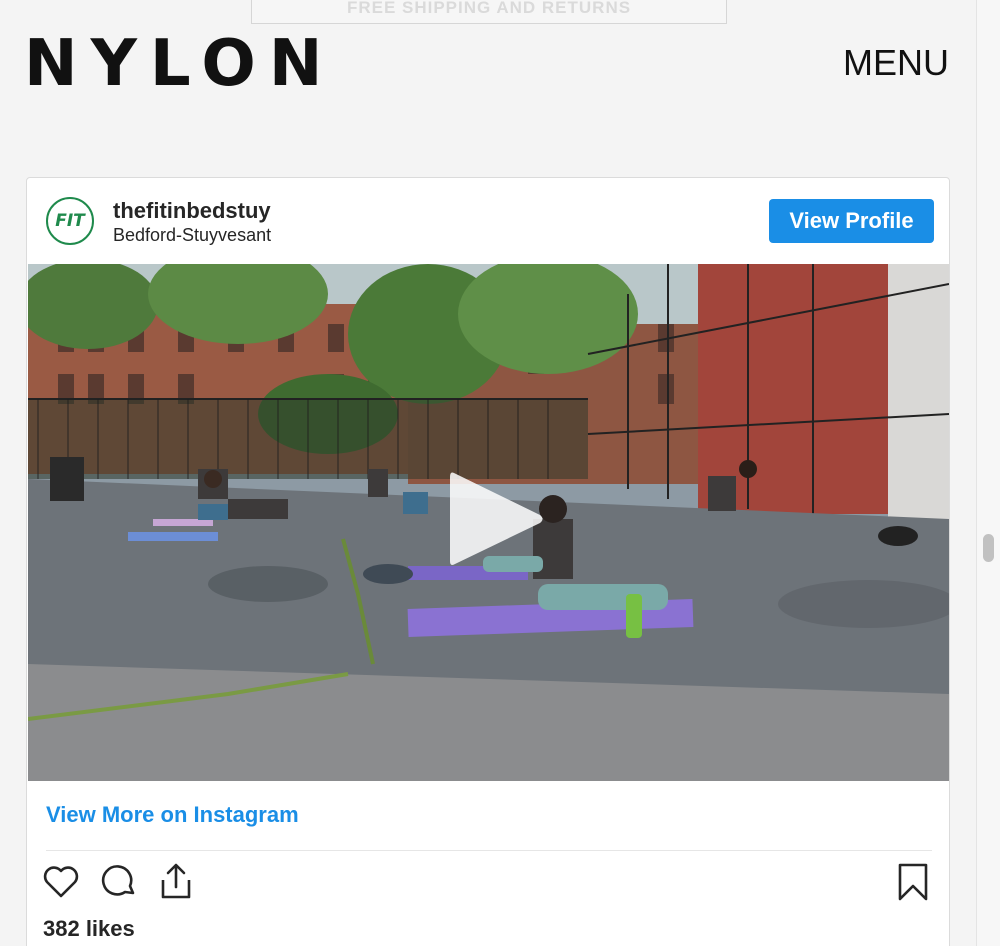 This screenshot has height=946, width=1000. I want to click on likes-count: 382 likes, so click(89, 928).